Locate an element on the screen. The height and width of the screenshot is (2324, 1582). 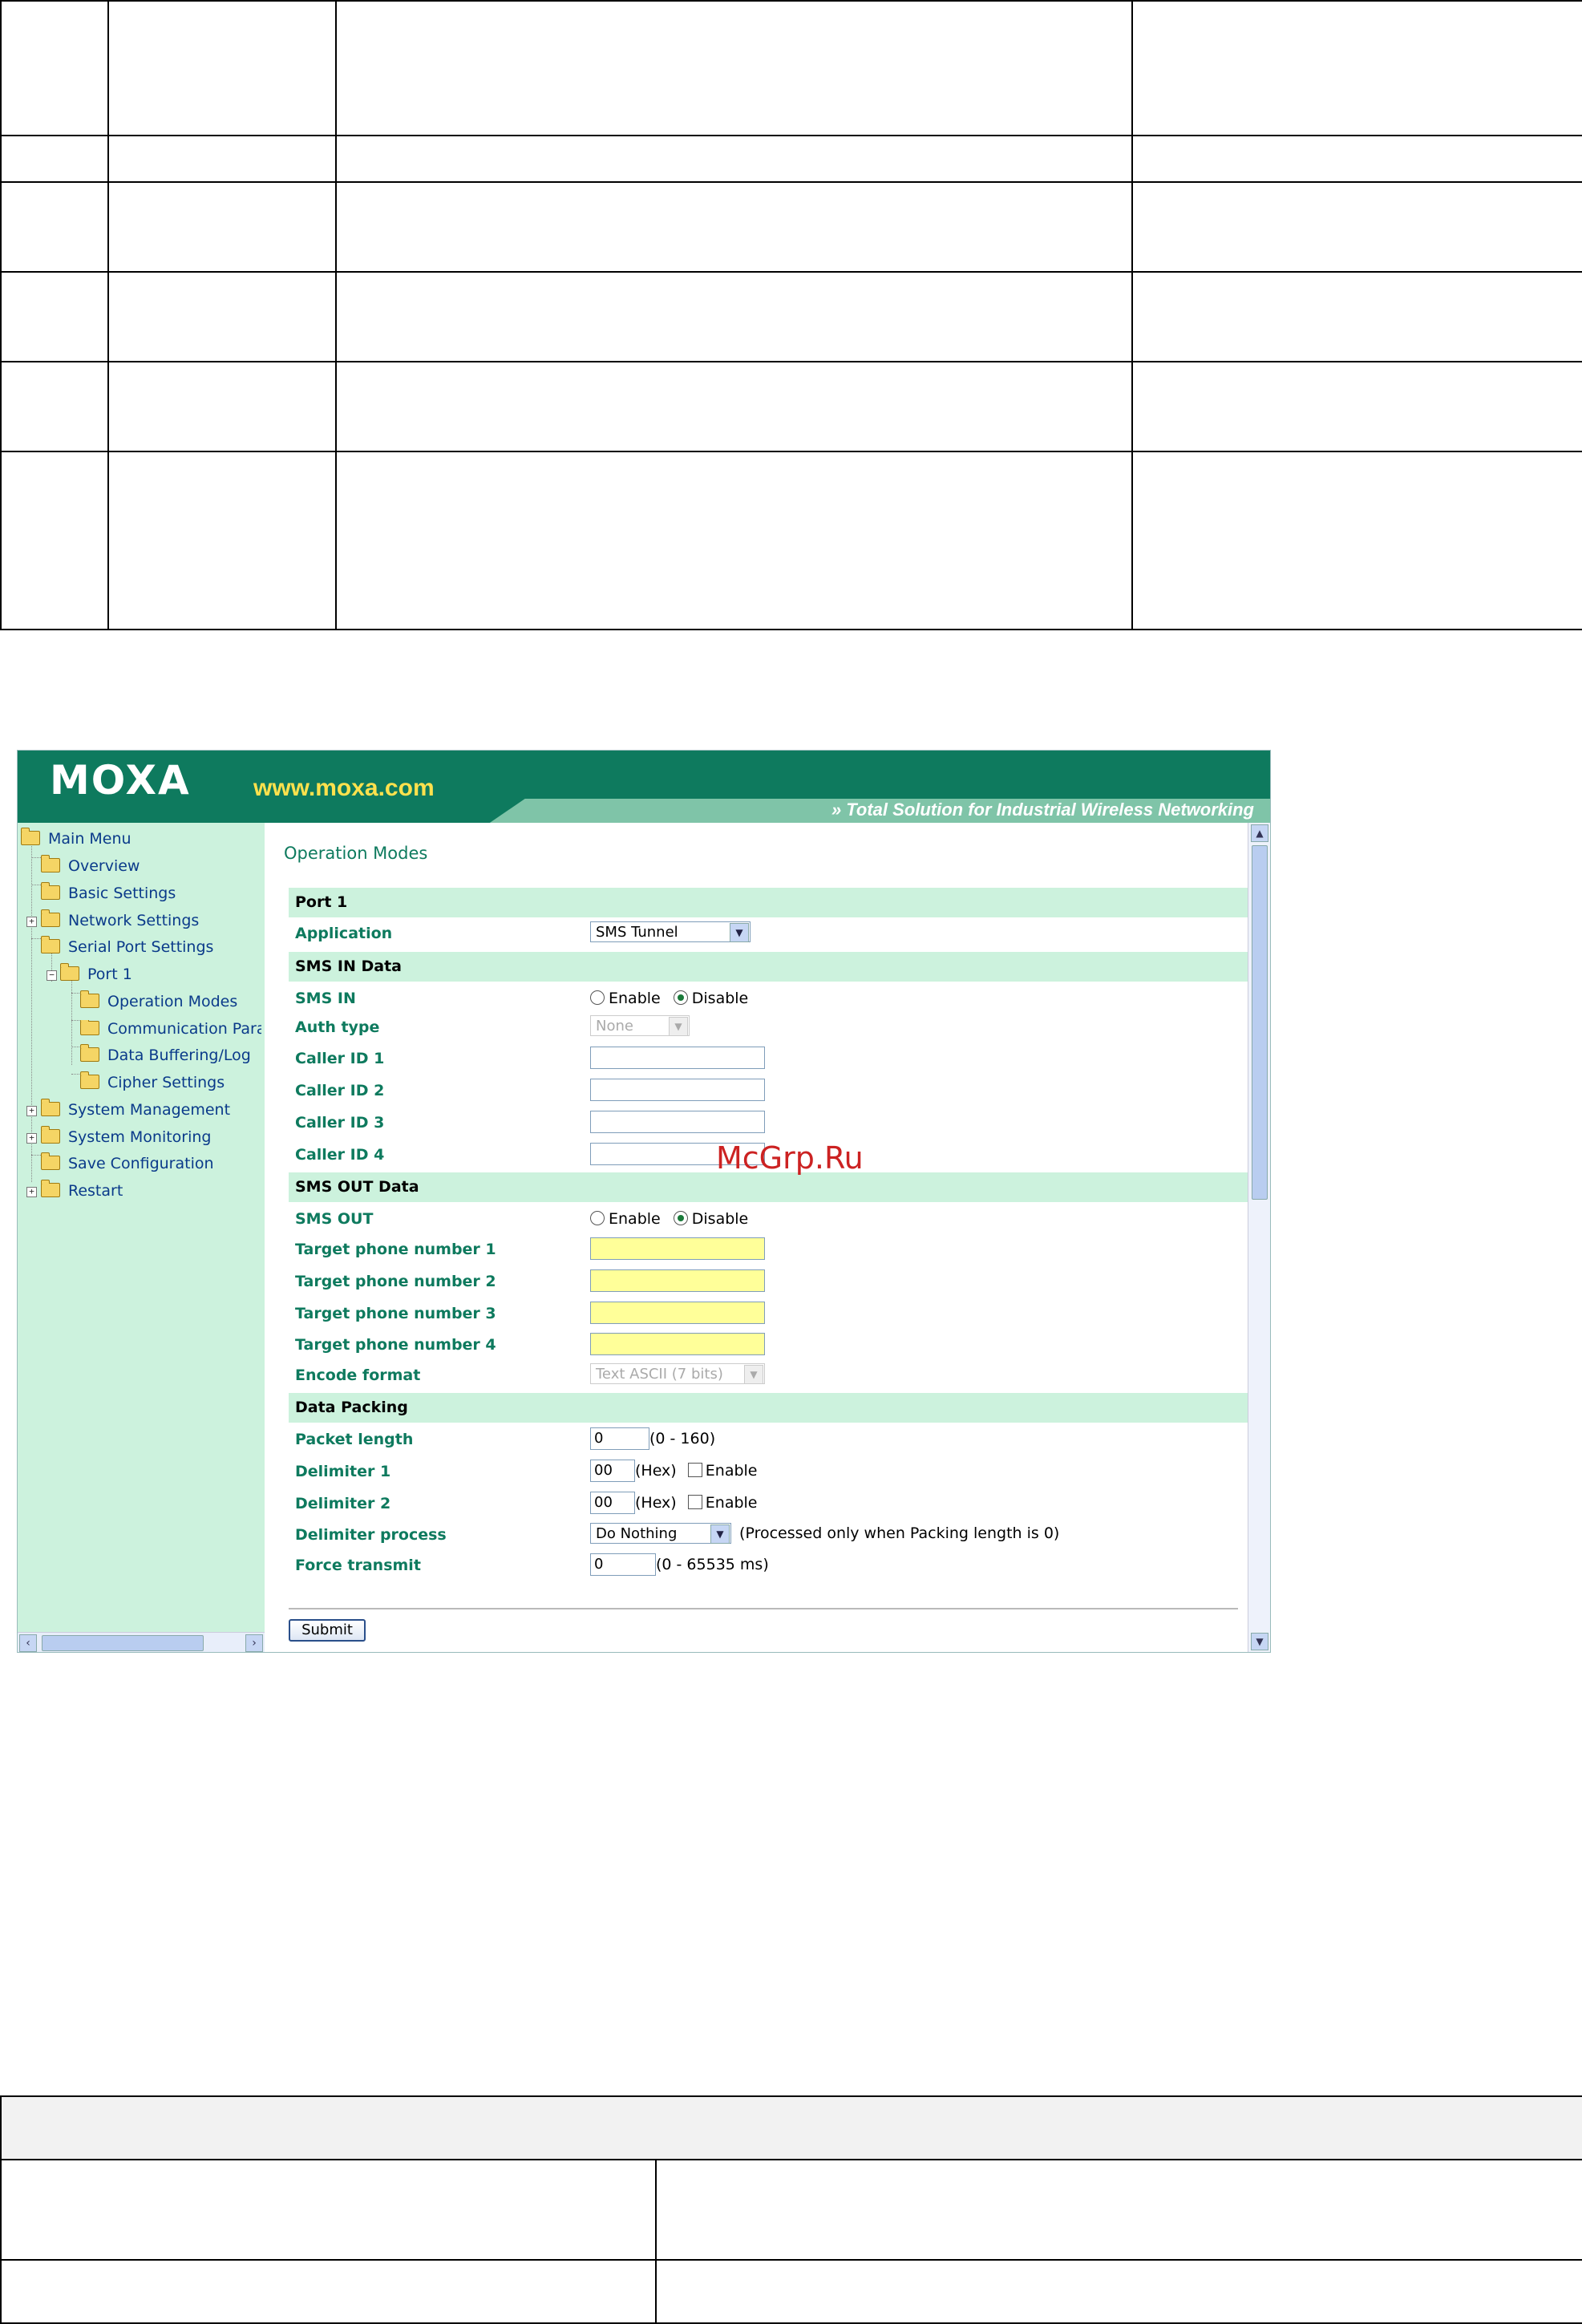
scroll-left-icon: ‹ is located at coordinates (28, 1643).